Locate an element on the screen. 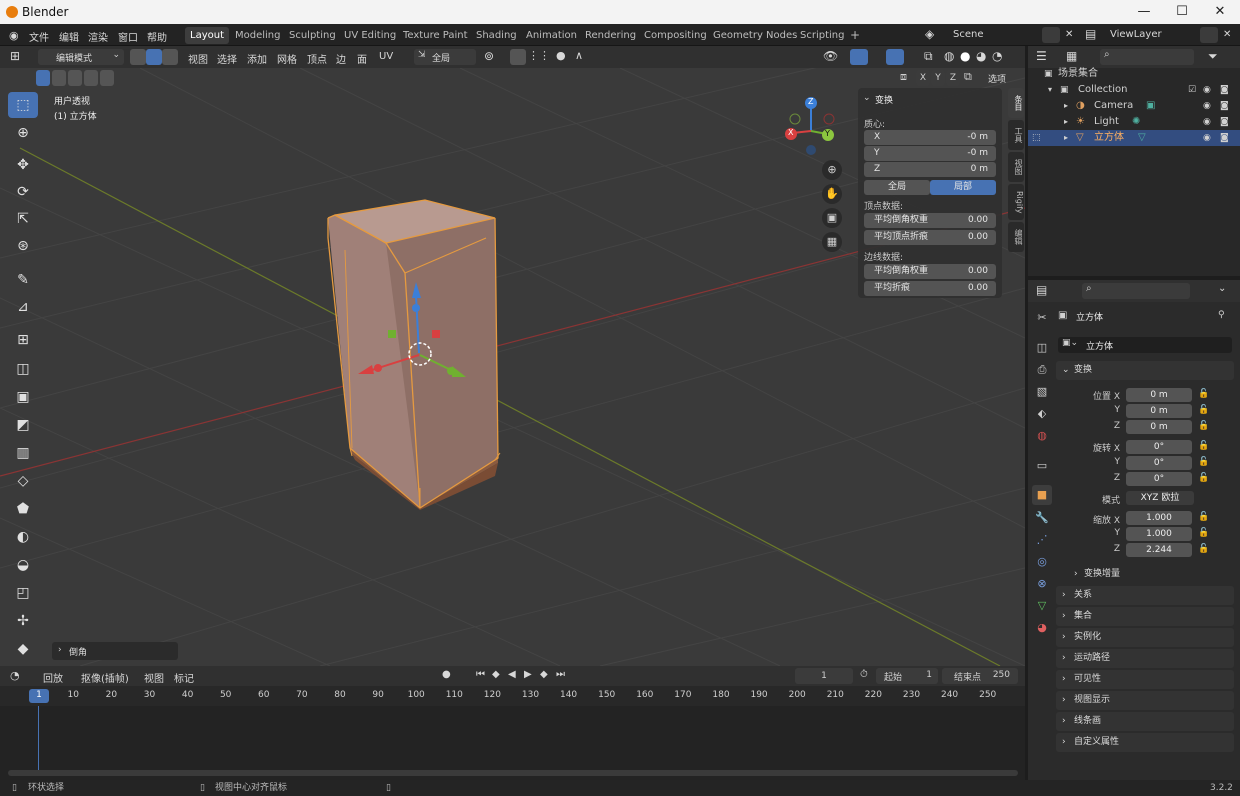 The width and height of the screenshot is (1240, 796). last-operator-panel: › 倒角 is located at coordinates (115, 651).